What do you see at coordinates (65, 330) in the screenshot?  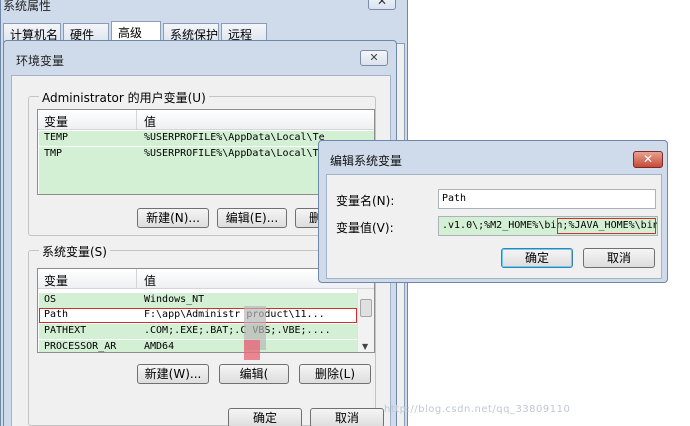 I see `variable-name: PATHEXT` at bounding box center [65, 330].